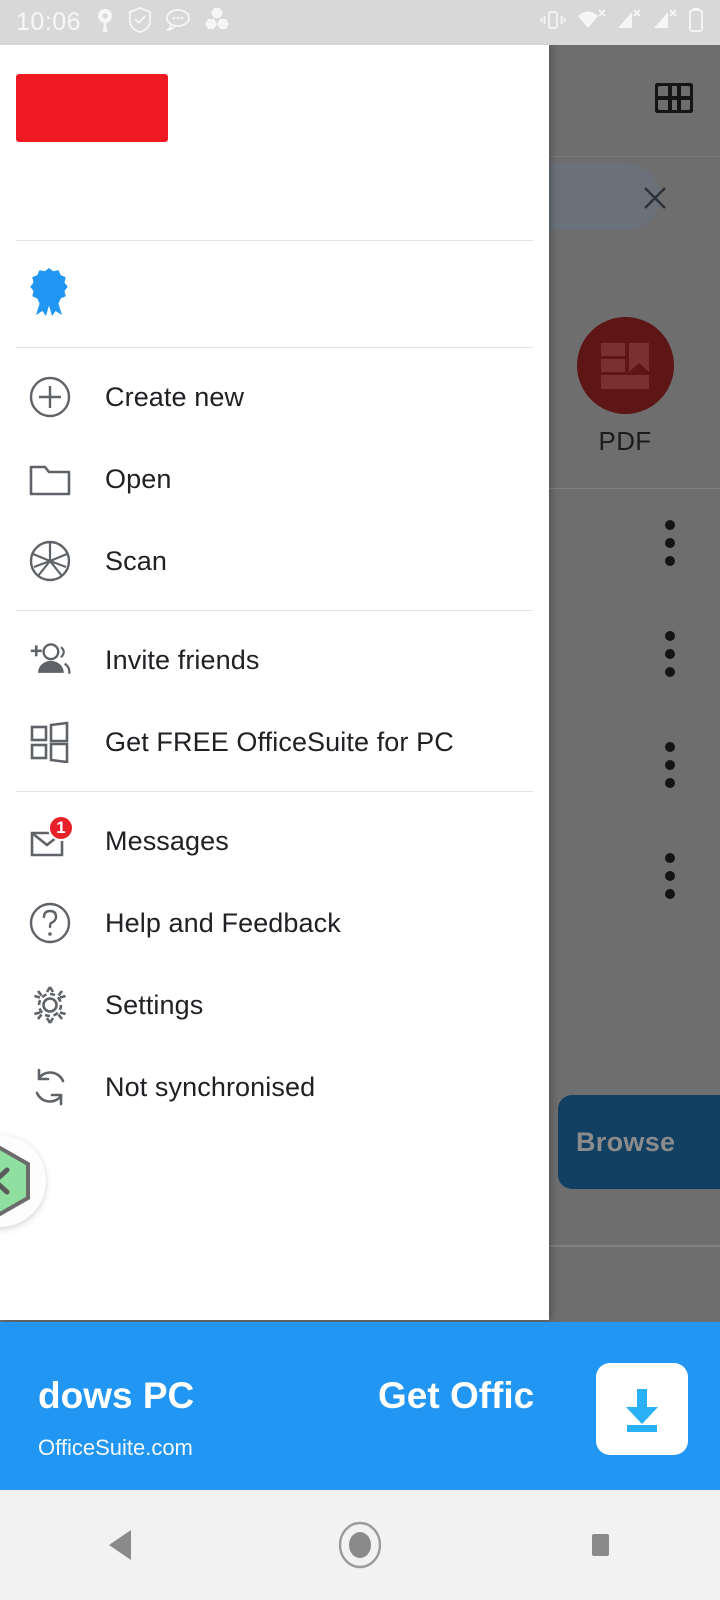 The height and width of the screenshot is (1600, 720). What do you see at coordinates (154, 1004) in the screenshot?
I see `menu-item-label: Settings` at bounding box center [154, 1004].